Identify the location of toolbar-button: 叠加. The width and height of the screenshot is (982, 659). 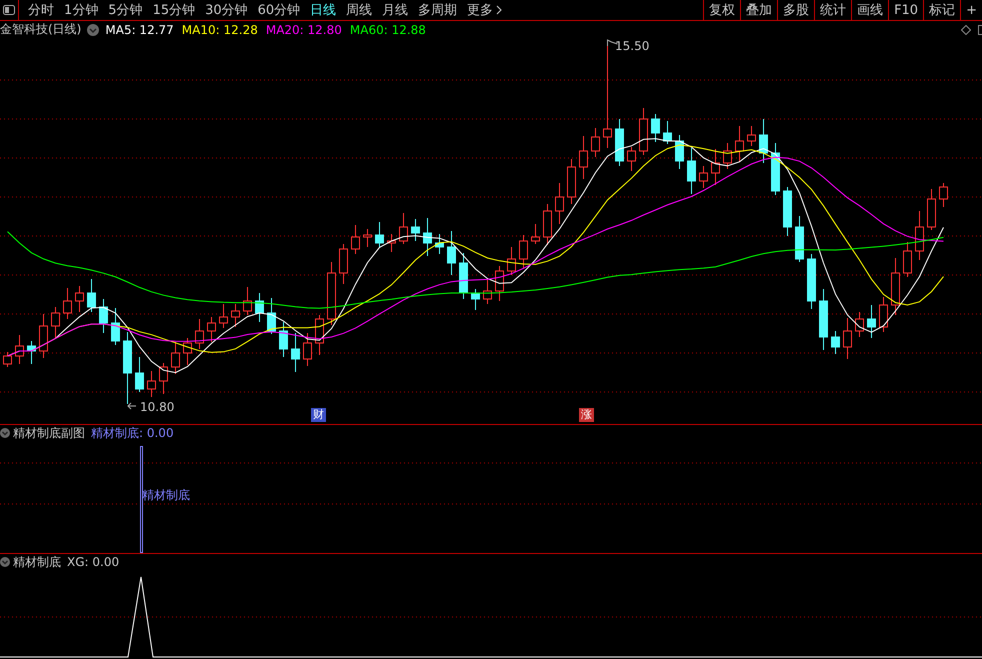
(759, 10).